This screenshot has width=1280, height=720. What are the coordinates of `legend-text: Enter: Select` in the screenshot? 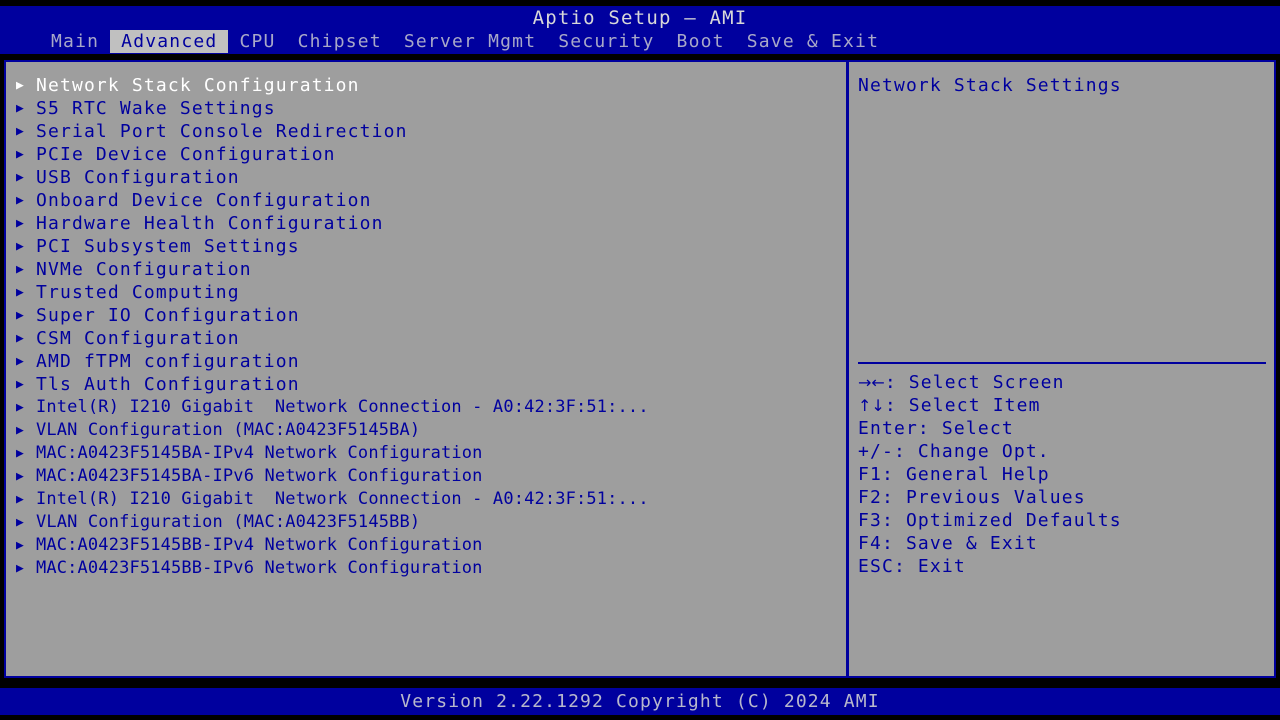 It's located at (936, 428).